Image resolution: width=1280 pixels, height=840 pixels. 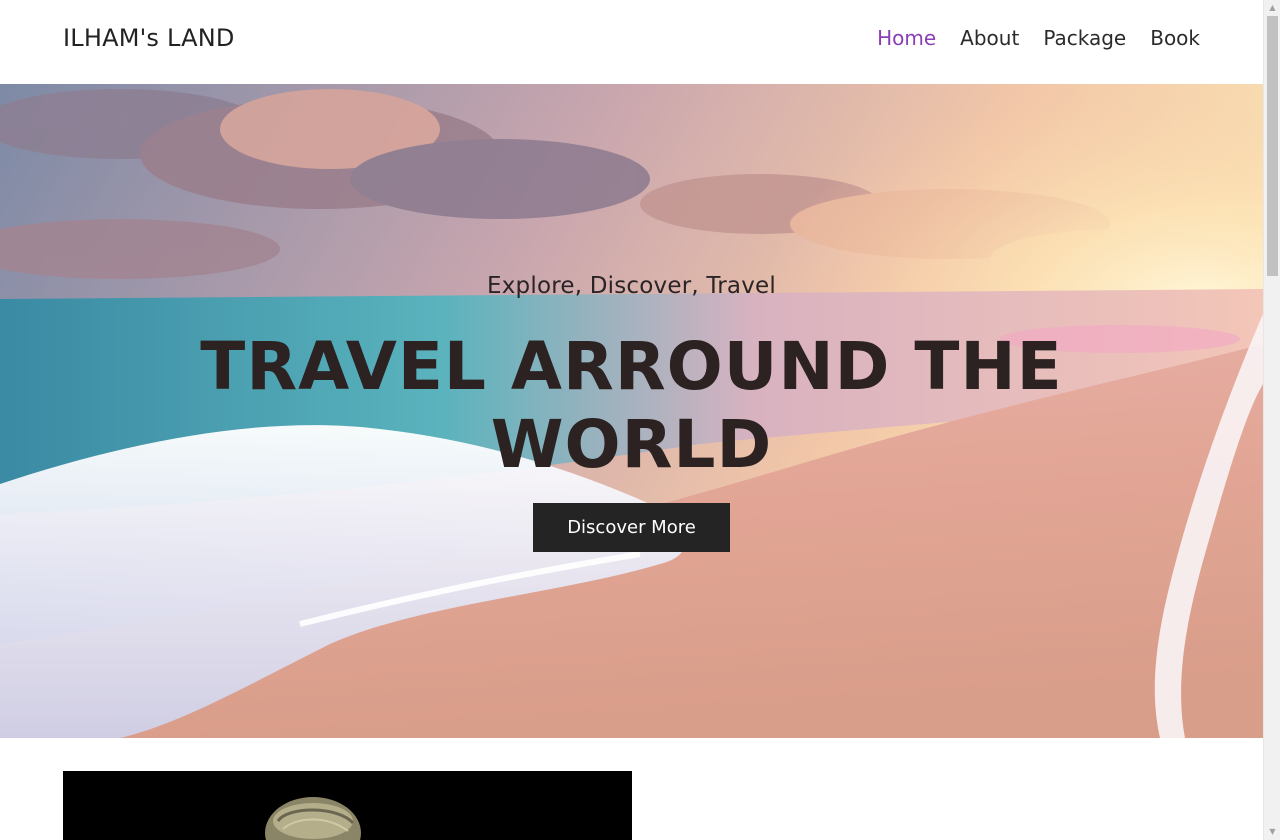 I want to click on scroll-up-icon: ▲, so click(x=1272, y=8).